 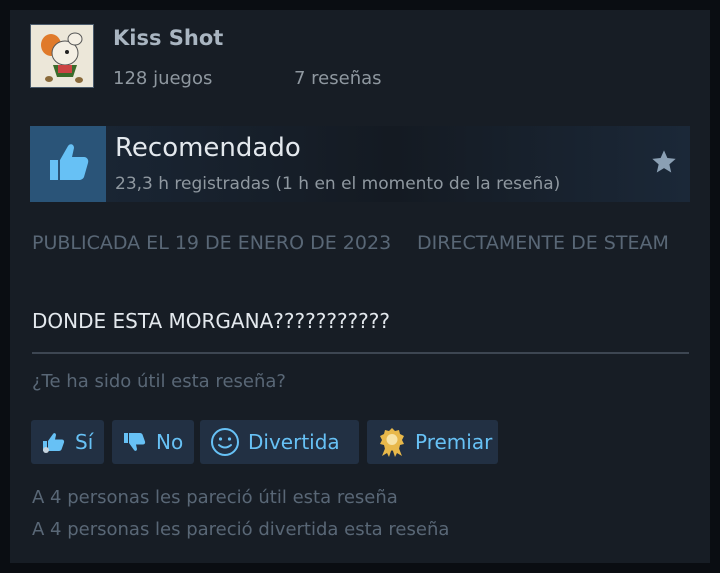 I want to click on vote-funny-label: Divertida, so click(x=294, y=442).